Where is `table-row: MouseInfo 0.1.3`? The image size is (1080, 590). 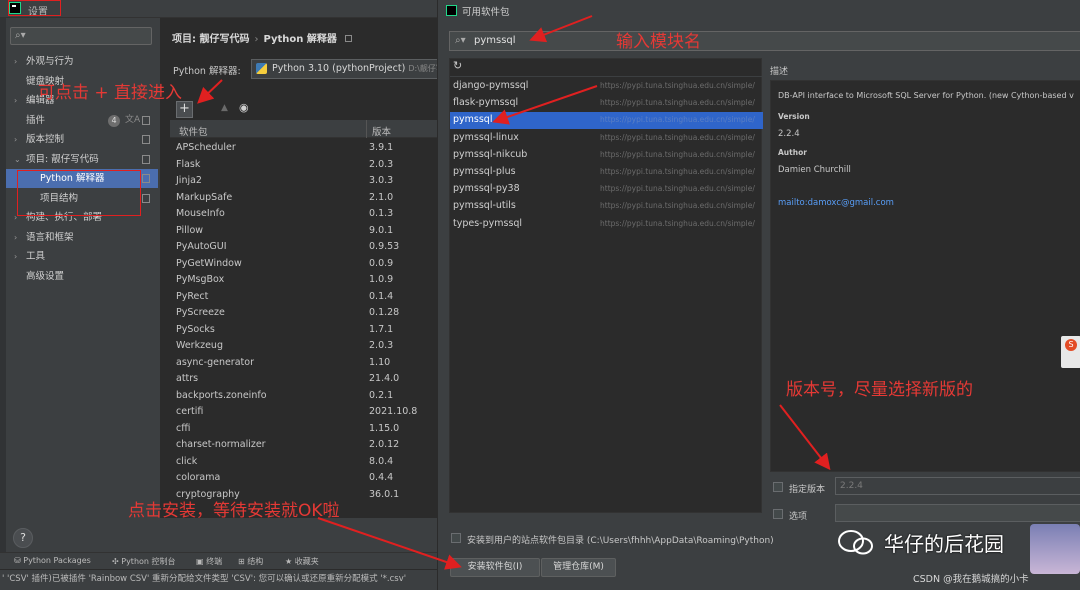
table-row: MouseInfo 0.1.3 is located at coordinates (305, 214).